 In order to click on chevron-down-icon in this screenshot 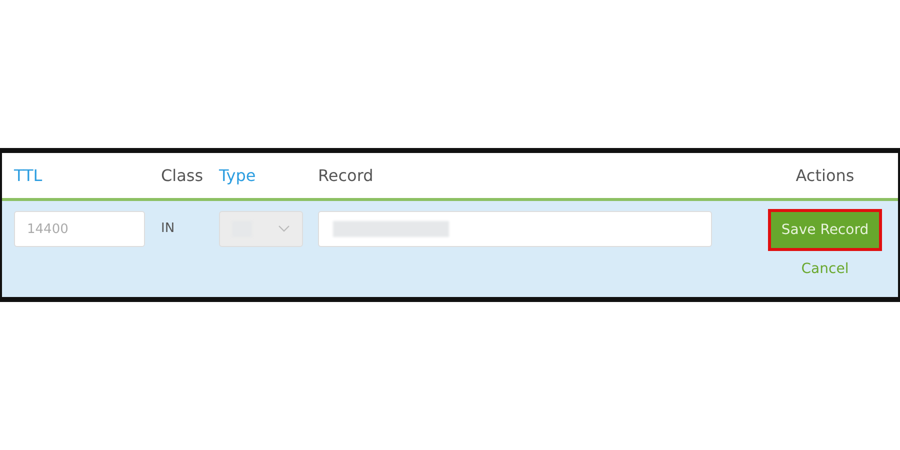, I will do `click(284, 229)`.